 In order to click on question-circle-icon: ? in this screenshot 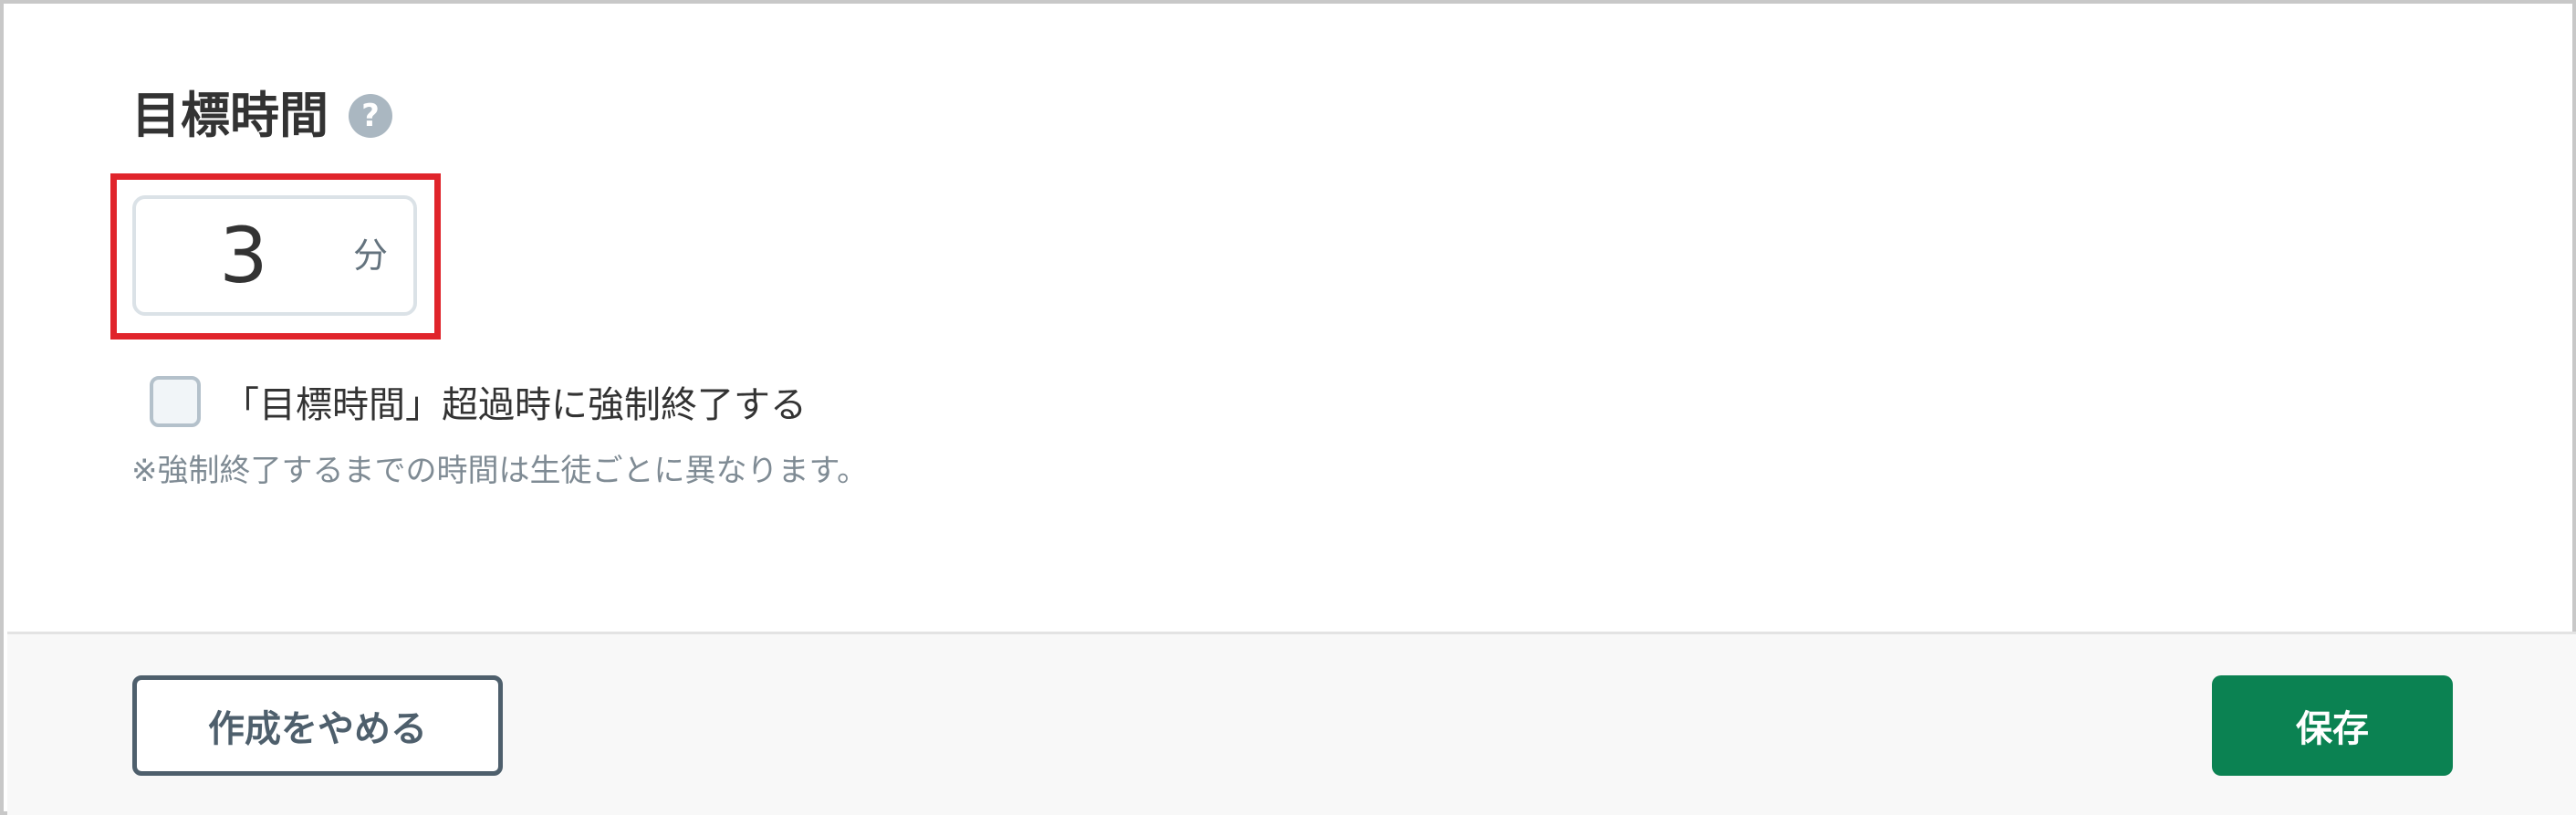, I will do `click(370, 116)`.